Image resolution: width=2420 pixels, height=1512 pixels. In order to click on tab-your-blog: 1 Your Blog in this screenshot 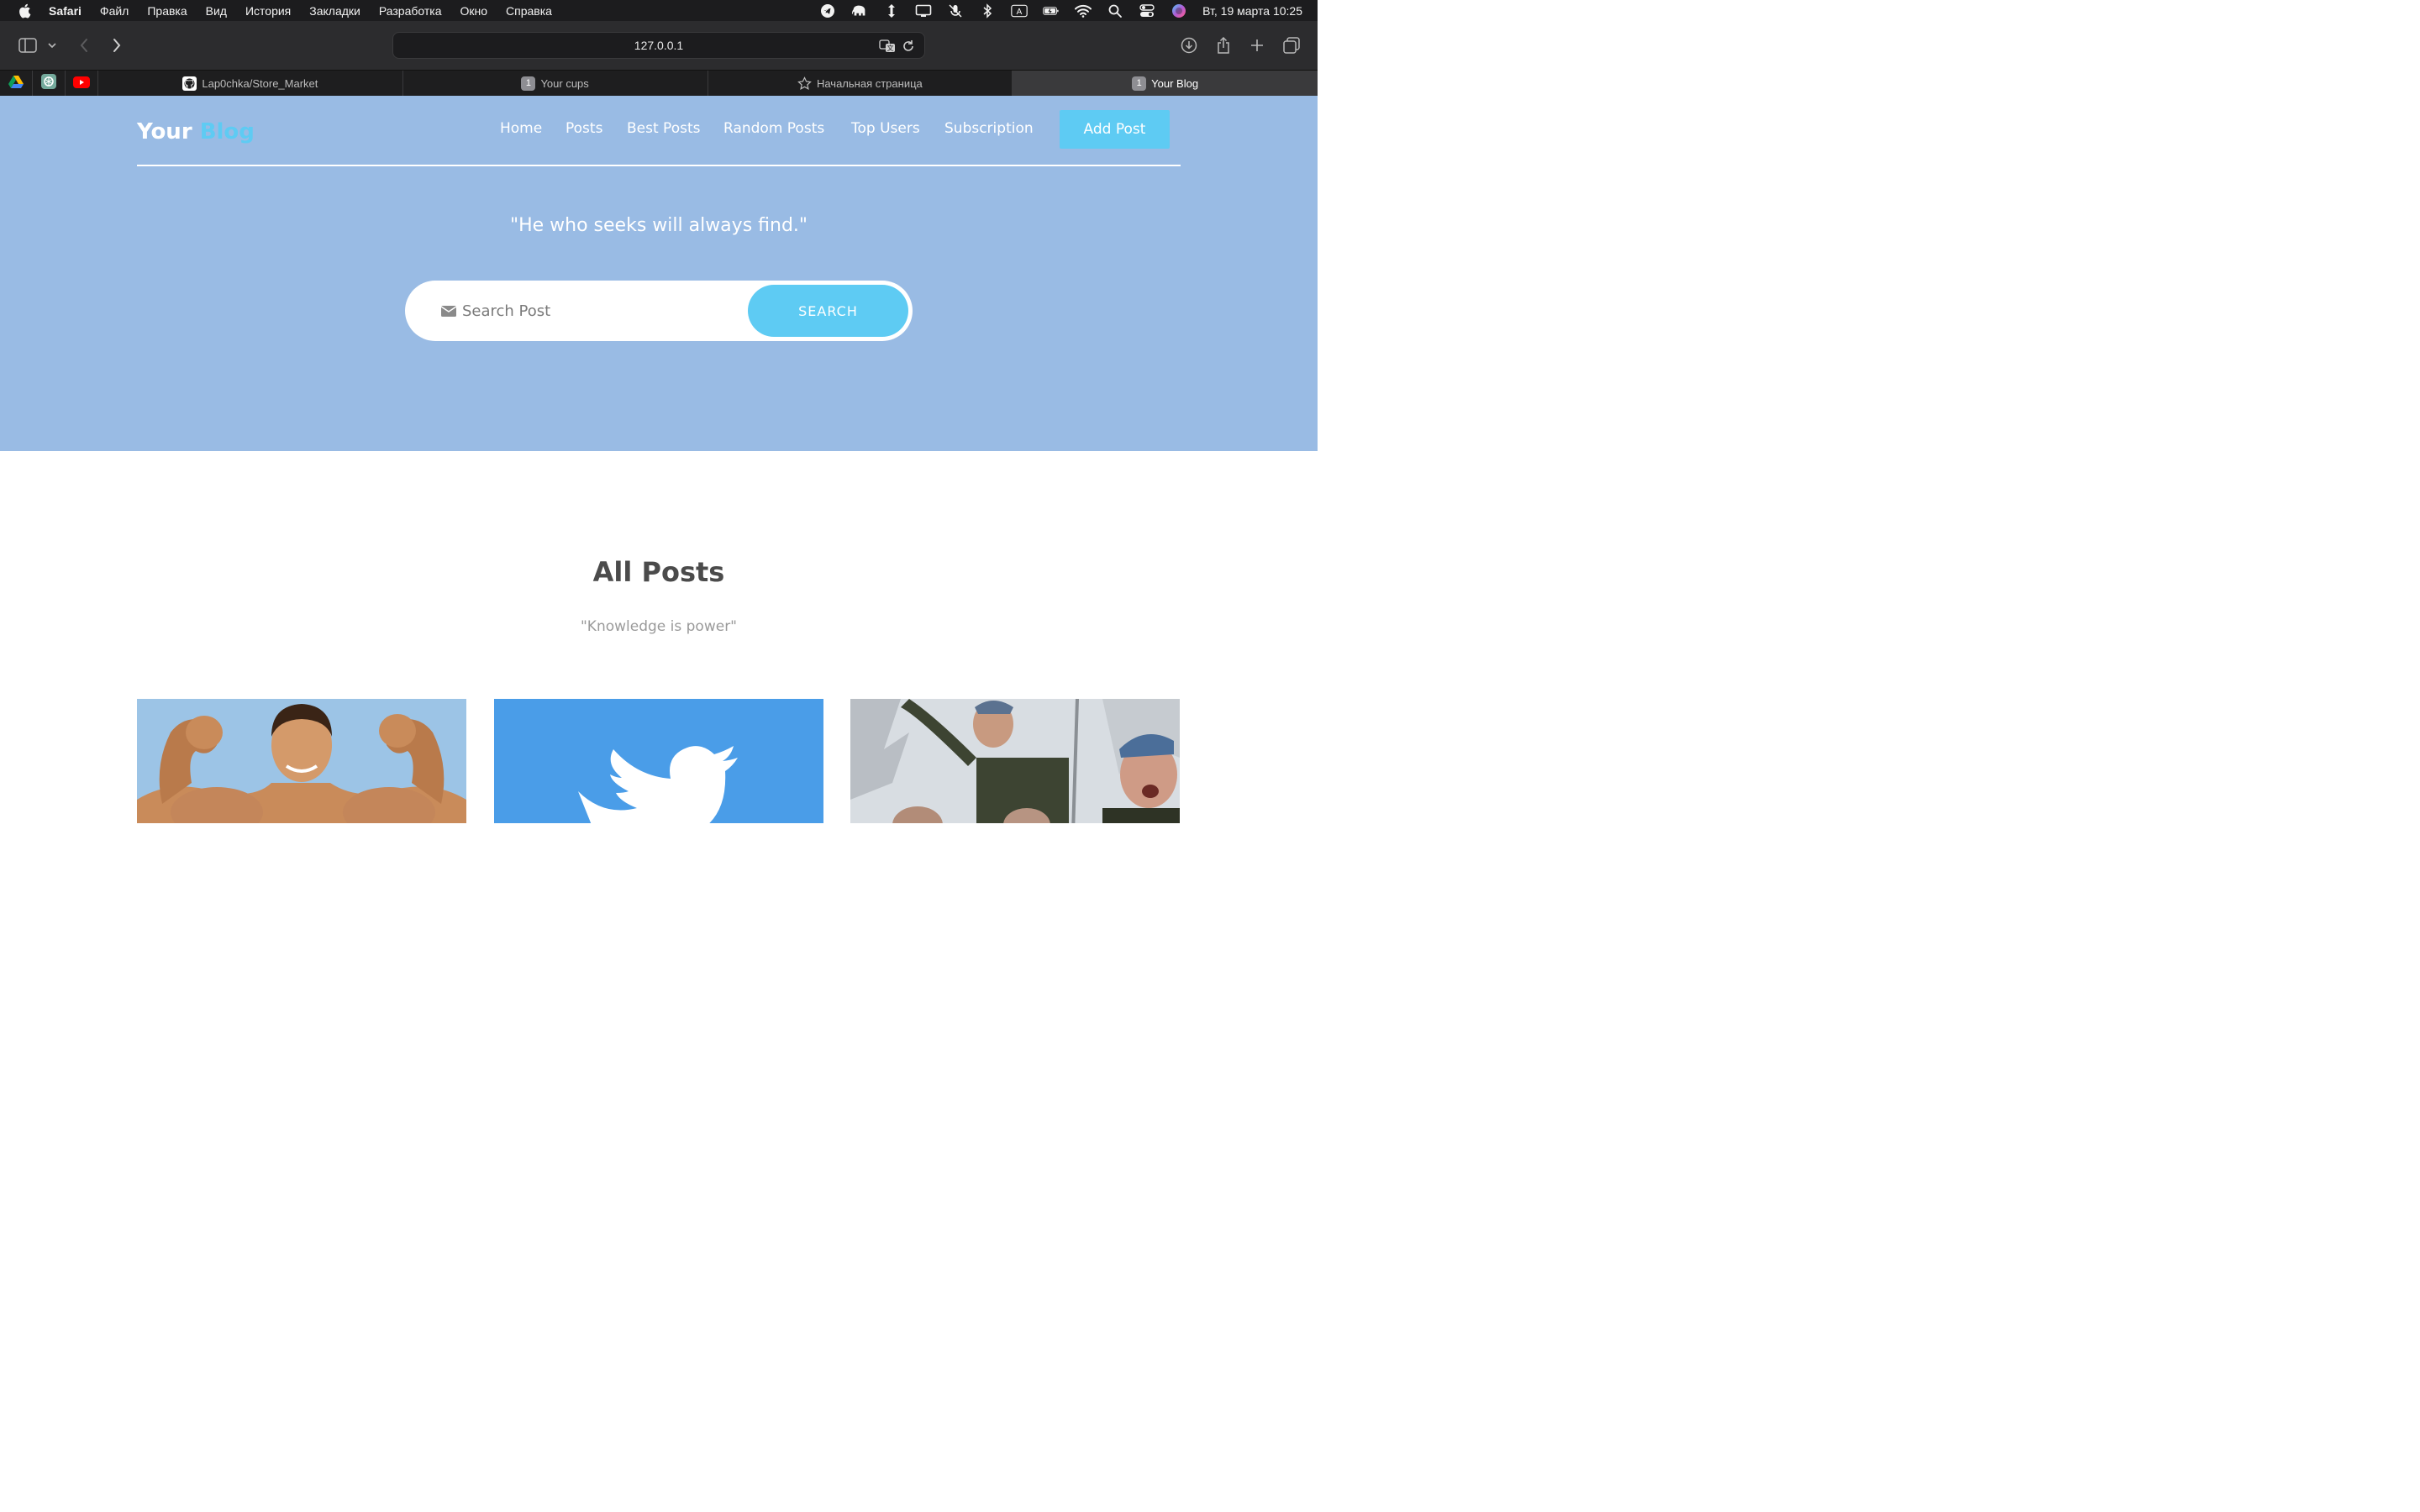, I will do `click(1165, 83)`.